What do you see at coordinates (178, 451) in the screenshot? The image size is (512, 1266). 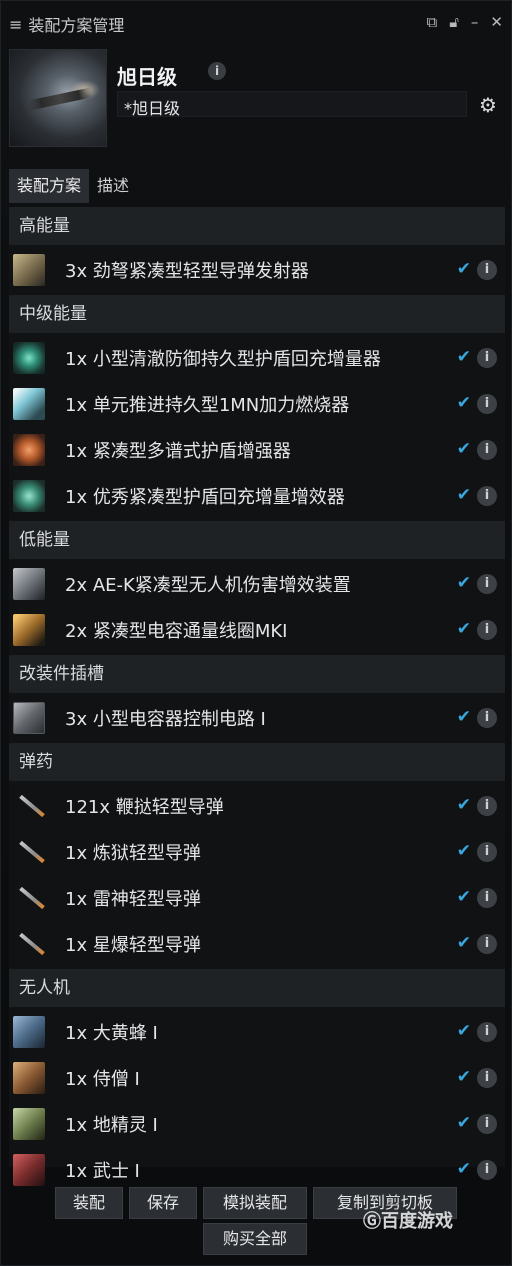 I see `item-label: 1x 紧凑型多谱式护盾增强器` at bounding box center [178, 451].